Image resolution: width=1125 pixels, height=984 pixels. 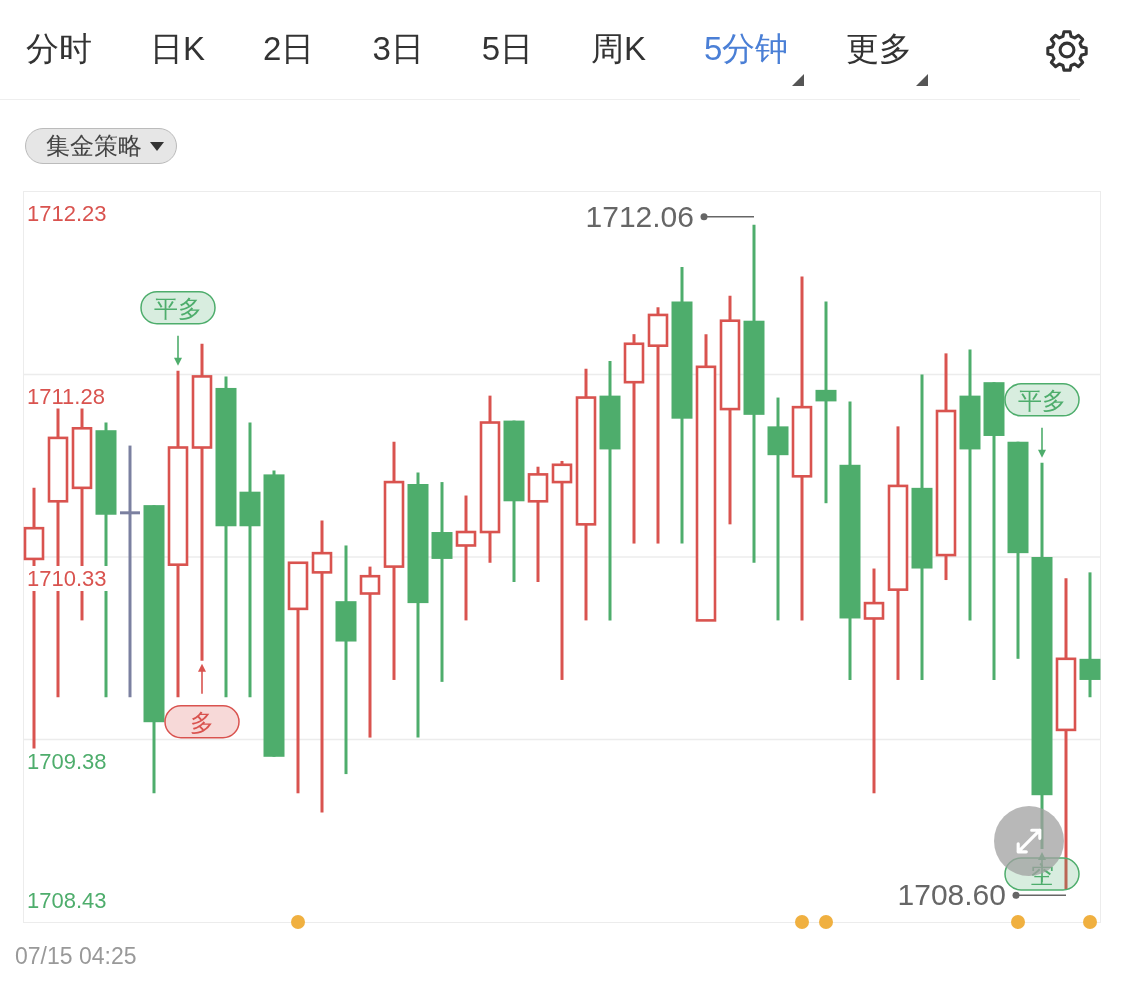 What do you see at coordinates (59, 49) in the screenshot?
I see `period-tab: 分时` at bounding box center [59, 49].